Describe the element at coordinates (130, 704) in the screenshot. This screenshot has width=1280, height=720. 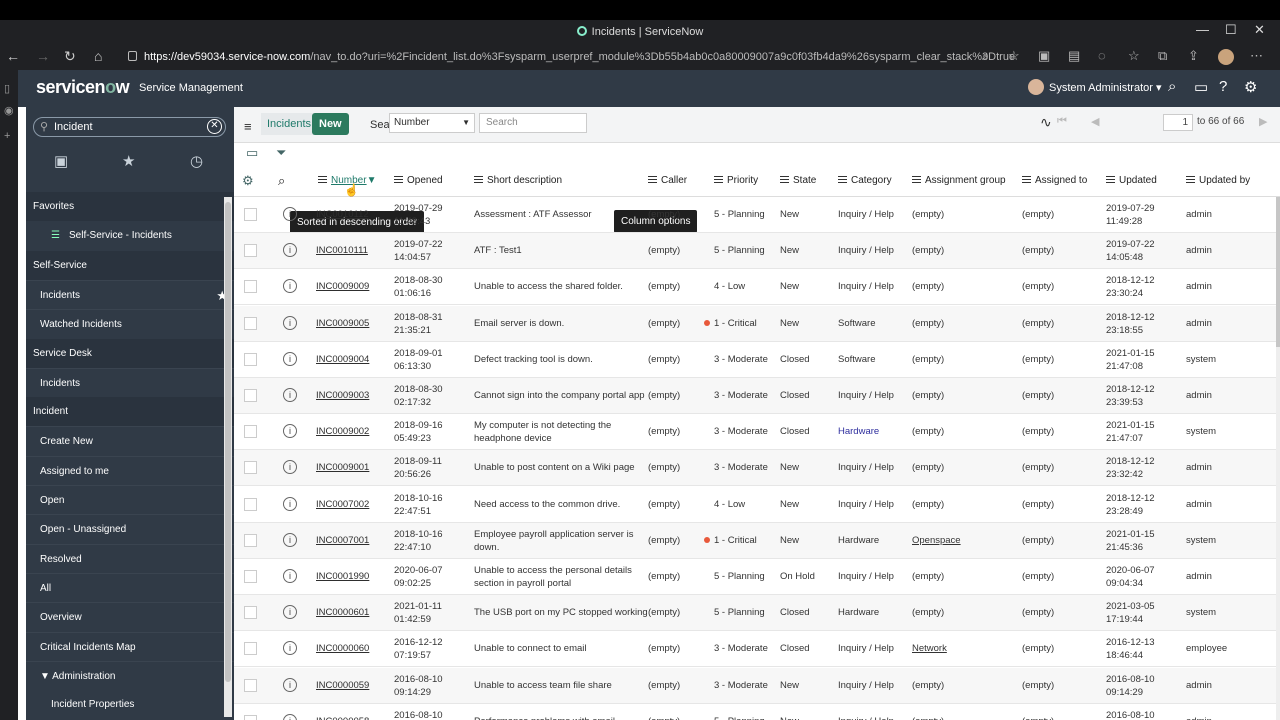
I see `nav-item-incident-properties: Incident Properties` at that location.